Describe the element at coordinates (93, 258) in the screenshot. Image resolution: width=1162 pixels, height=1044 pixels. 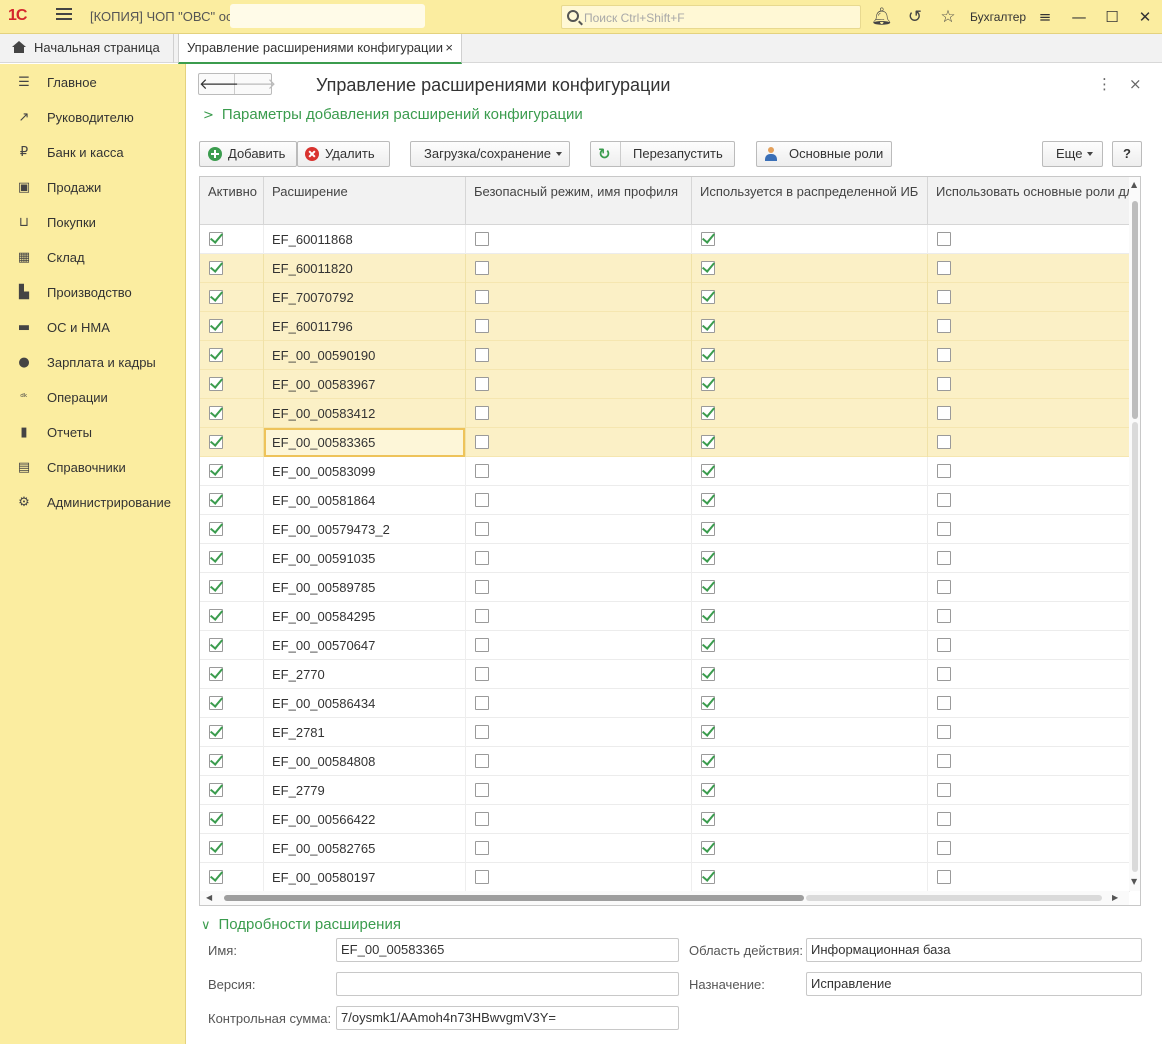
I see `sidebar-item-5: ▦ Склад` at that location.